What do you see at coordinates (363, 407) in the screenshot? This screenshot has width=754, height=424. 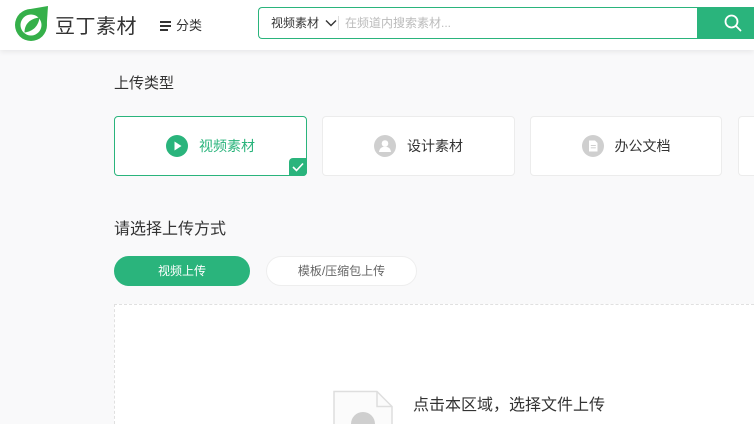 I see `file-icon` at bounding box center [363, 407].